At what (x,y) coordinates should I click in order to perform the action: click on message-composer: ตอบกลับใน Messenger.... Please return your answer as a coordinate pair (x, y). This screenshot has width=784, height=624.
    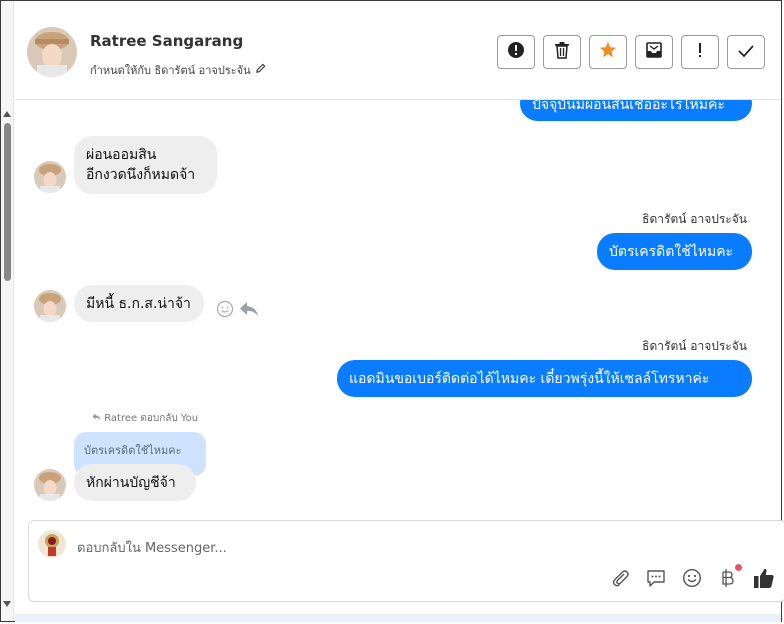
    Looking at the image, I should click on (406, 561).